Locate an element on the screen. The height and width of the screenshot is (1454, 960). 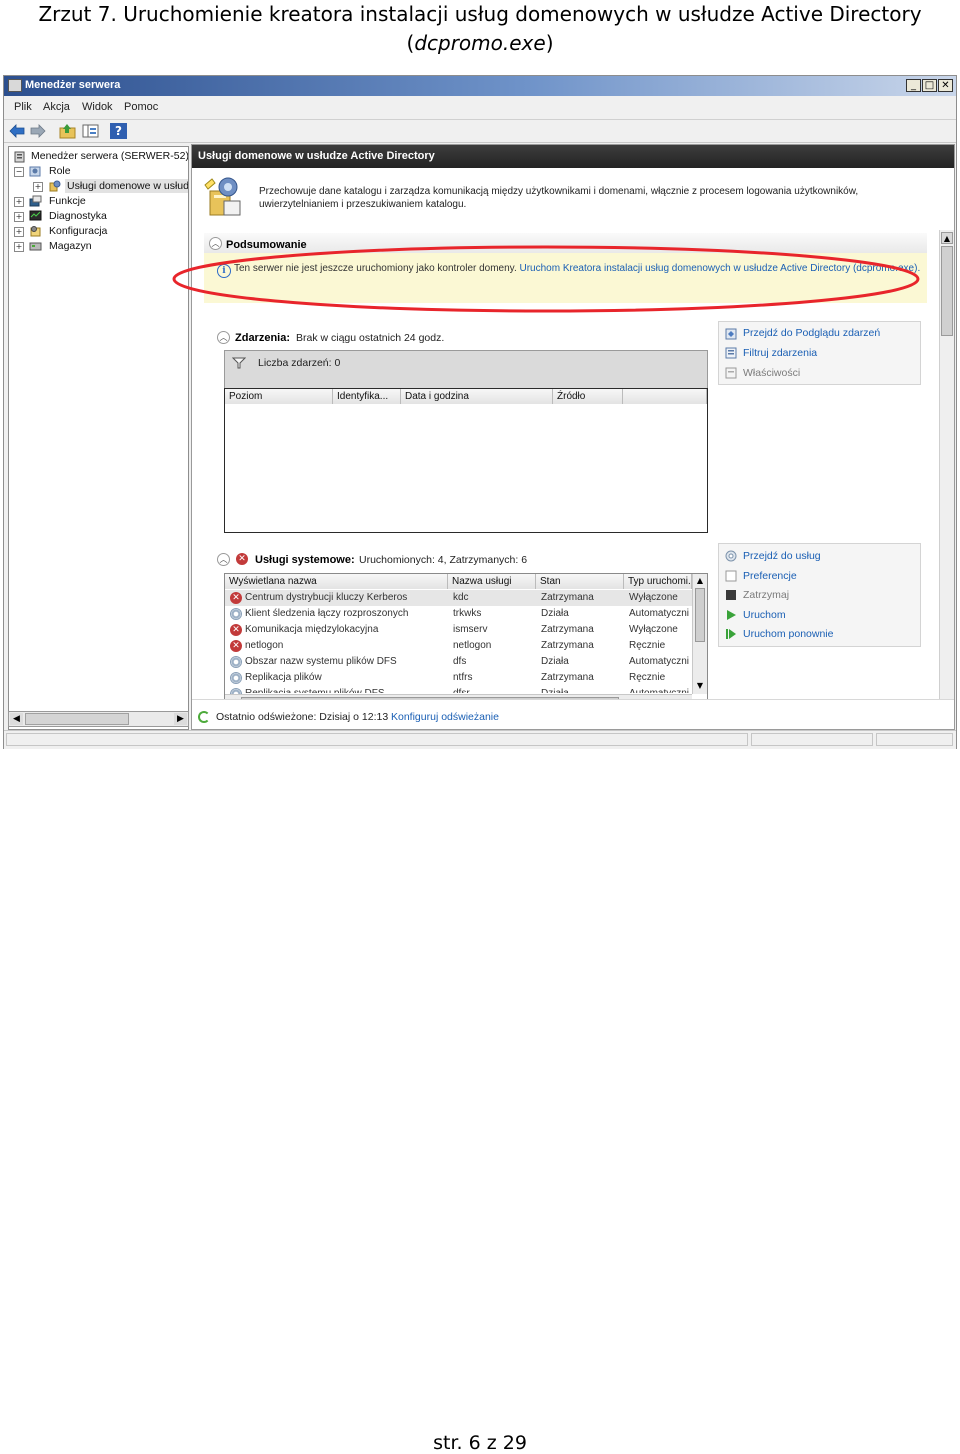
service-display-name: Obszar nazw systemu plików DFS is located at coordinates (345, 662).